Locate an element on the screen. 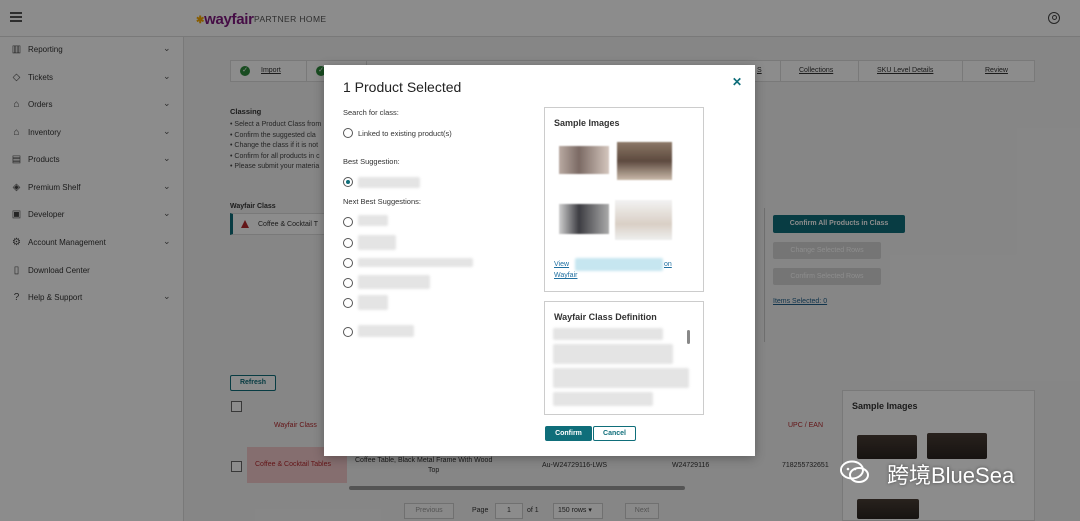  sample-images-card: Sample Images View on Wayfair is located at coordinates (624, 199).